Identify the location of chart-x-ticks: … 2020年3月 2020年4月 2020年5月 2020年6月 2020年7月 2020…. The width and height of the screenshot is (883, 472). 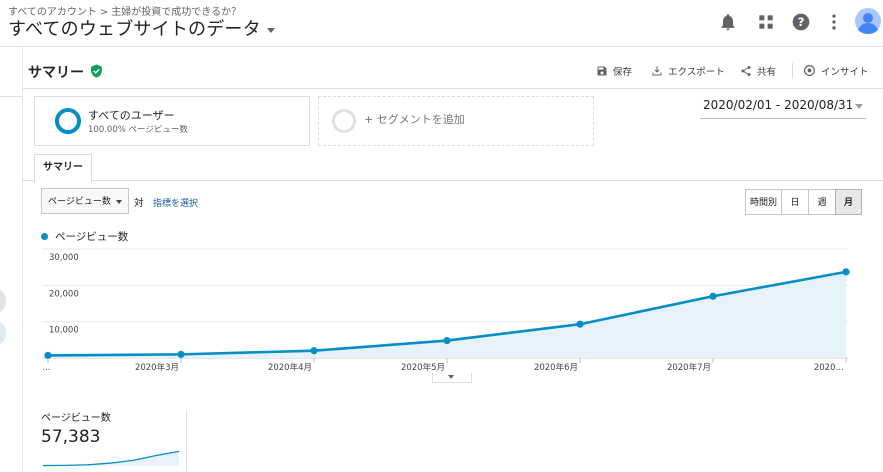
(444, 365).